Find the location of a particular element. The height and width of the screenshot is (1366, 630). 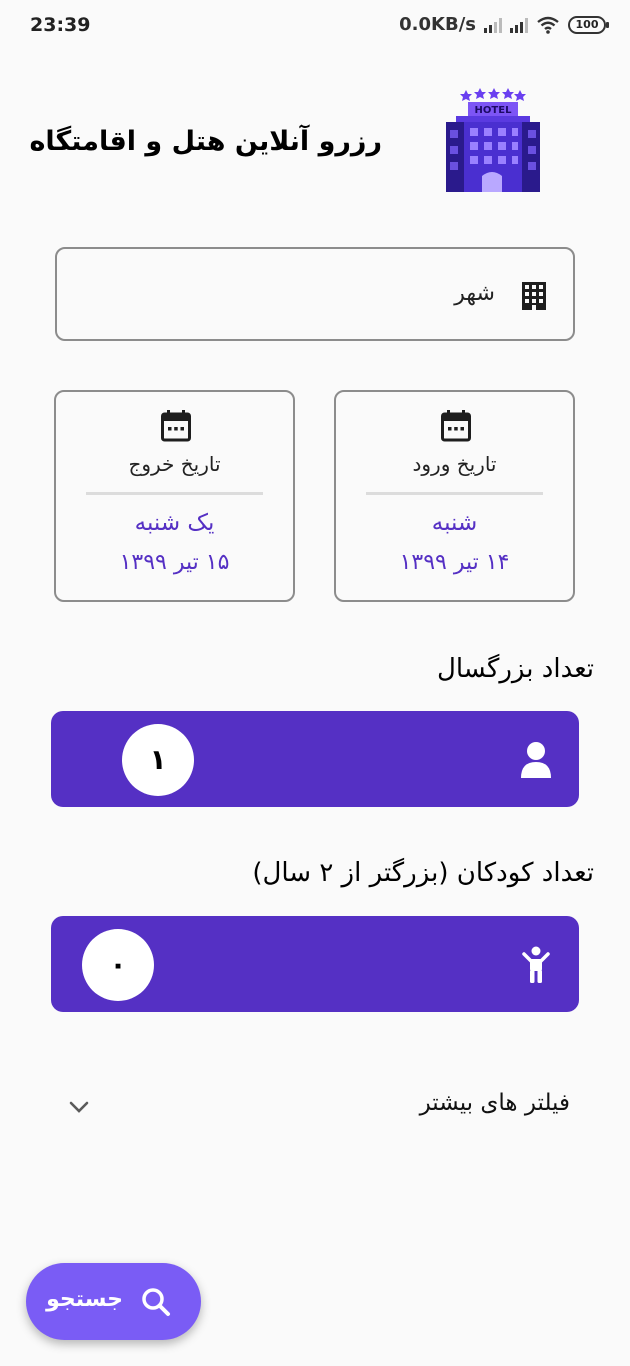

checkout-label: تاریخ خروج is located at coordinates (174, 464).